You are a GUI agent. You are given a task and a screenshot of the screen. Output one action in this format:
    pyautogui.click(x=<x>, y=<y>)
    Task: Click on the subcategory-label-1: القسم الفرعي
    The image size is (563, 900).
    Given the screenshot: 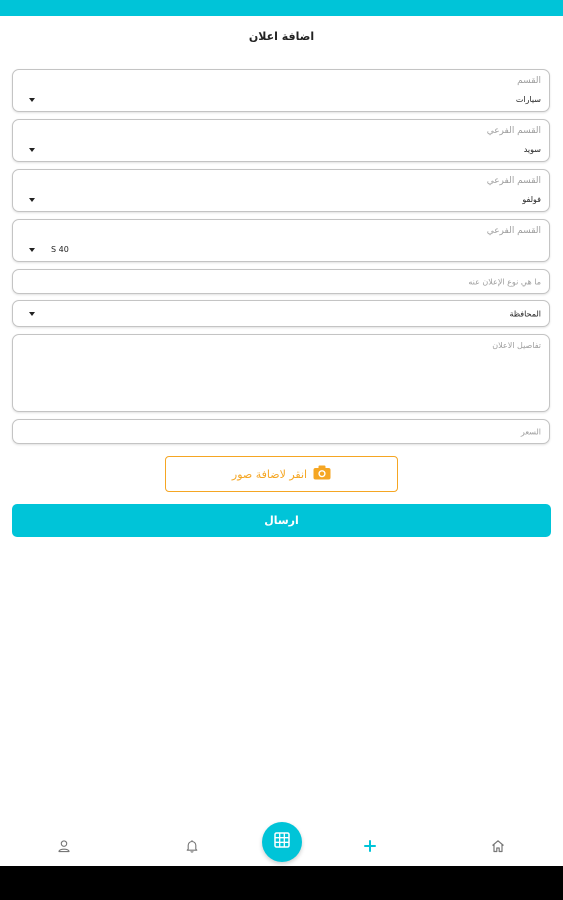 What is the action you would take?
    pyautogui.click(x=513, y=131)
    